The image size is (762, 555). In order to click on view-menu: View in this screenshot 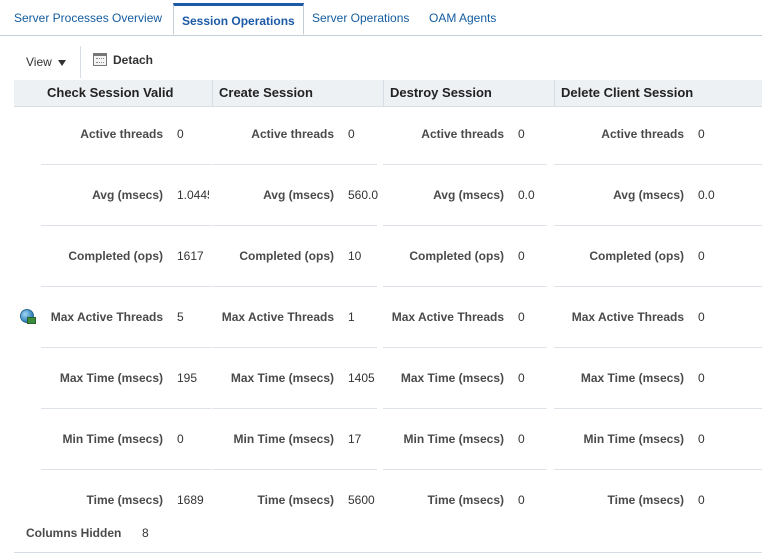, I will do `click(46, 62)`.